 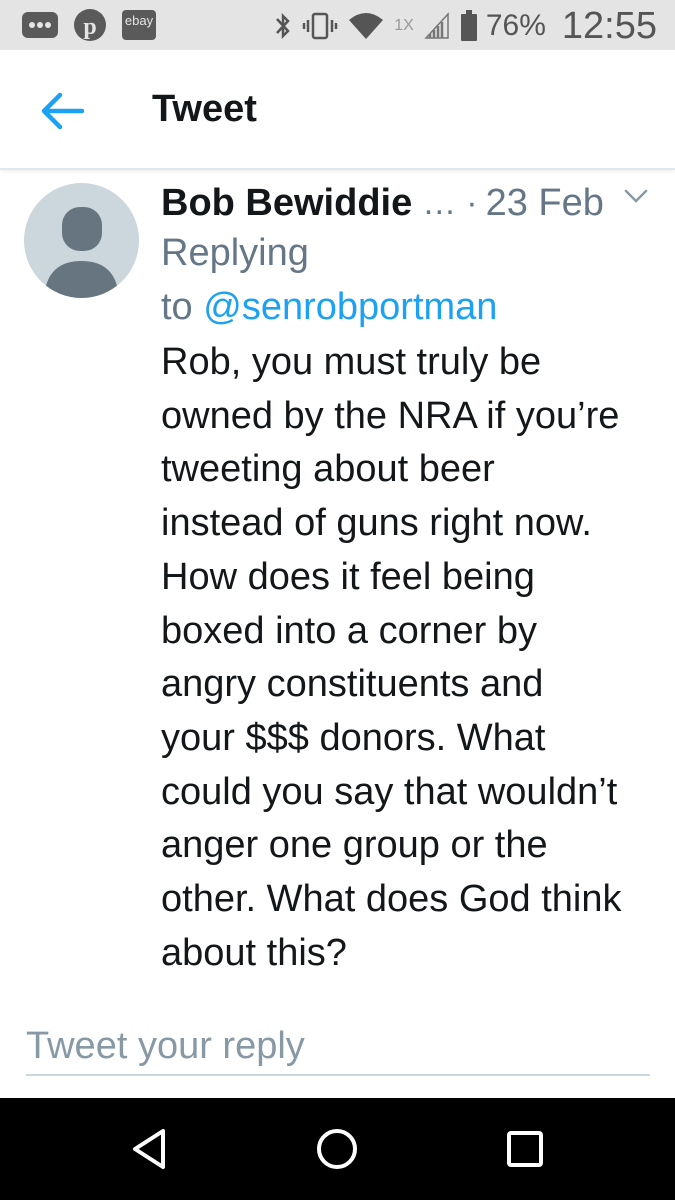 What do you see at coordinates (404, 25) in the screenshot?
I see `network-badge: 1X` at bounding box center [404, 25].